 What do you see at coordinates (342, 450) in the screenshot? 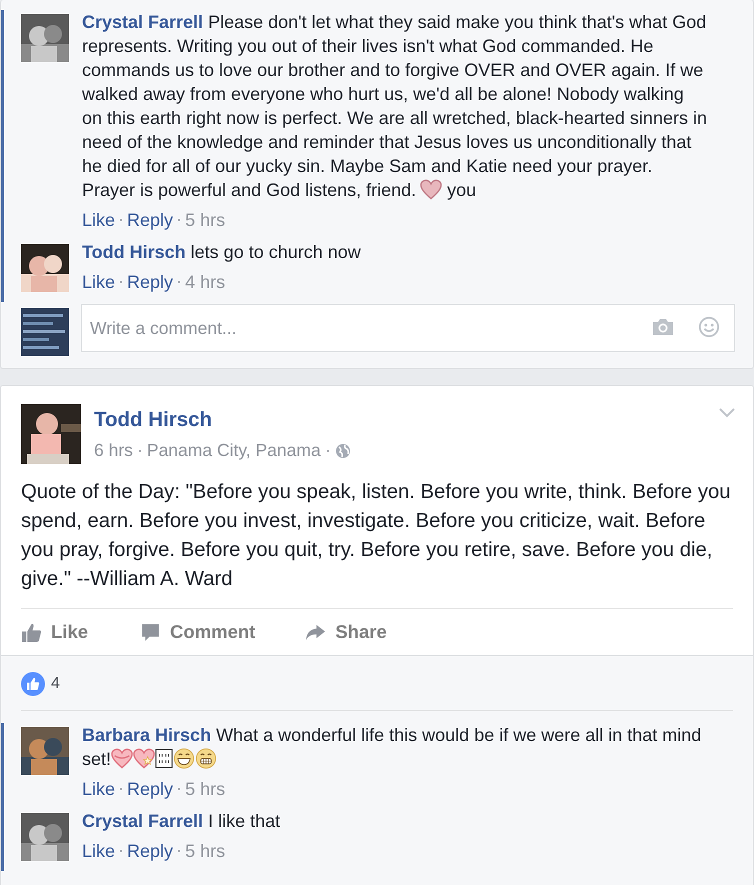
I see `globe-icon` at bounding box center [342, 450].